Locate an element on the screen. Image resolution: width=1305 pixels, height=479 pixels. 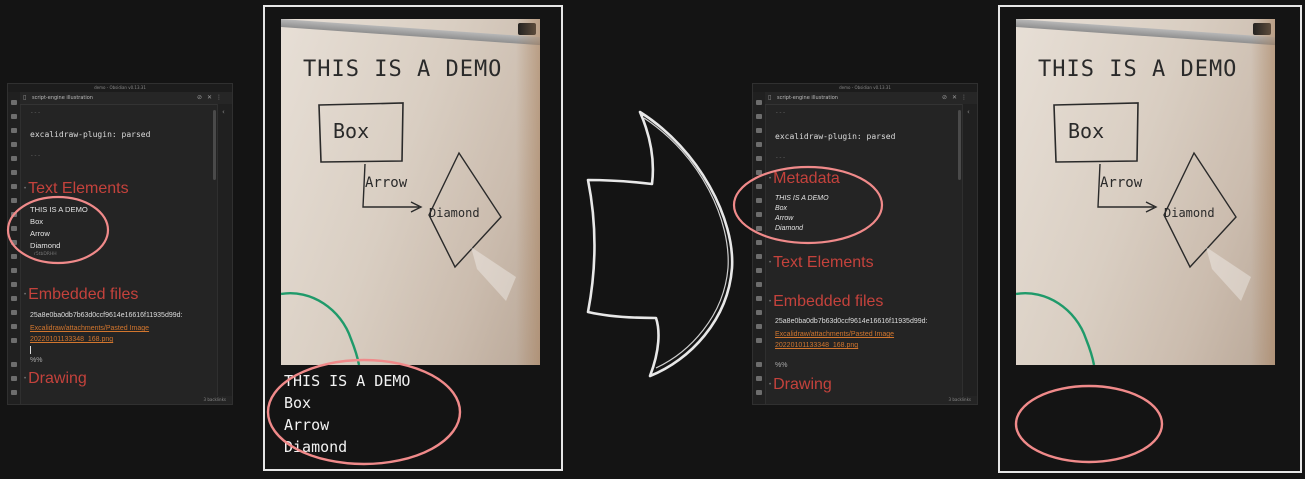
highlight-circle is located at coordinates (1089, 424).